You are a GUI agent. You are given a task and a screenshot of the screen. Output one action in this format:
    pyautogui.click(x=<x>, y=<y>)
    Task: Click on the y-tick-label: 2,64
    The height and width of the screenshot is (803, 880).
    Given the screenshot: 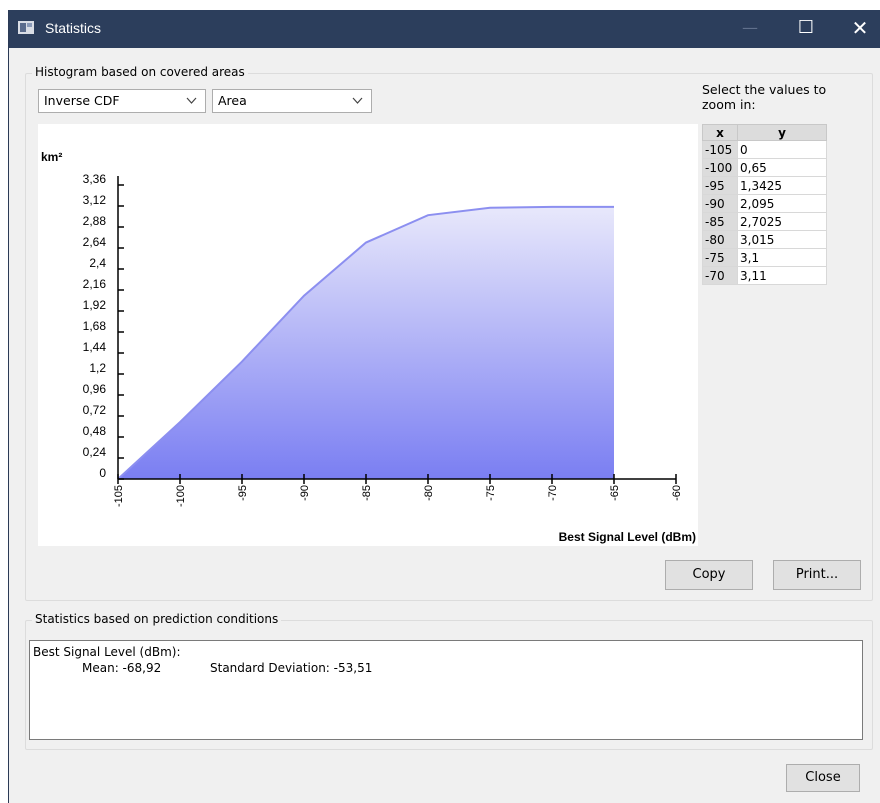 What is the action you would take?
    pyautogui.click(x=95, y=242)
    